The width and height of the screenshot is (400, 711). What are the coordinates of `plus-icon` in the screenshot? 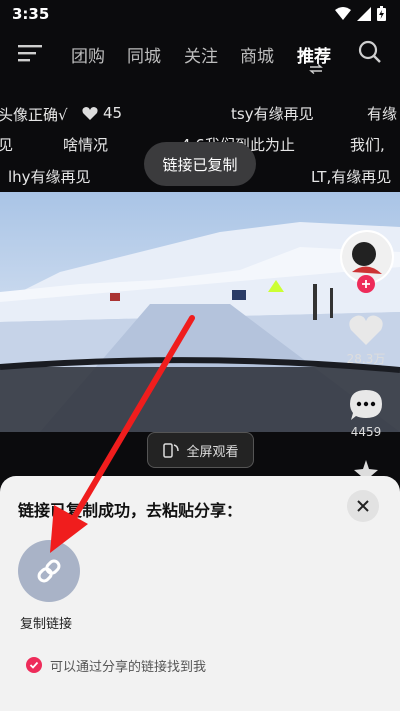 It's located at (366, 284).